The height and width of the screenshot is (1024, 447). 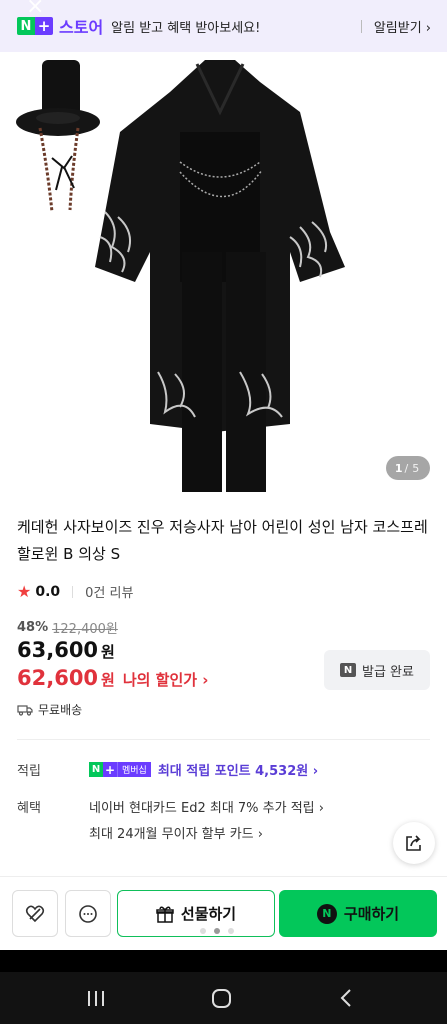 I want to click on image-counter: 1 / 5, so click(x=408, y=468).